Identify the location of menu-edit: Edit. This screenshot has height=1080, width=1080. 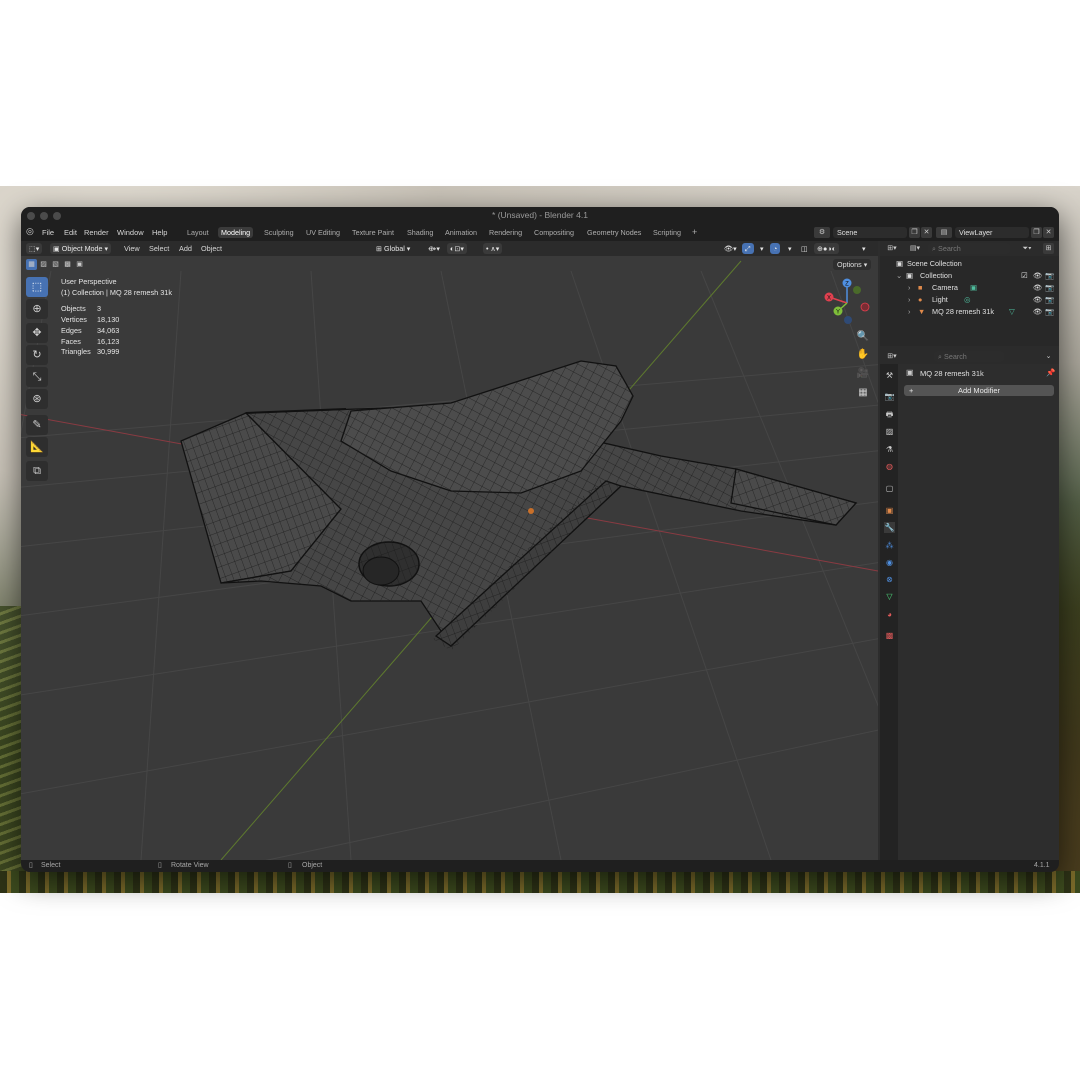
(70, 232).